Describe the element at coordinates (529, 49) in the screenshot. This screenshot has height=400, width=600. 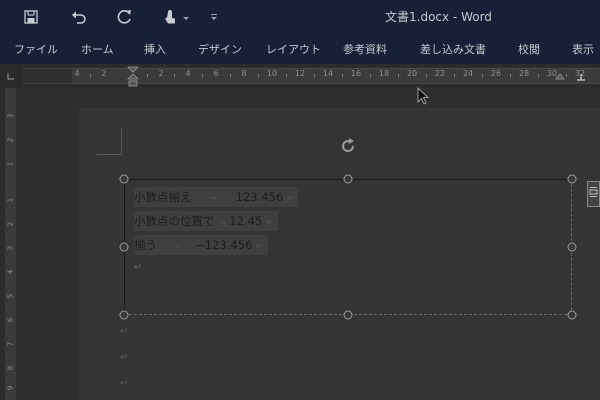
I see `tab-review: 校閲` at that location.